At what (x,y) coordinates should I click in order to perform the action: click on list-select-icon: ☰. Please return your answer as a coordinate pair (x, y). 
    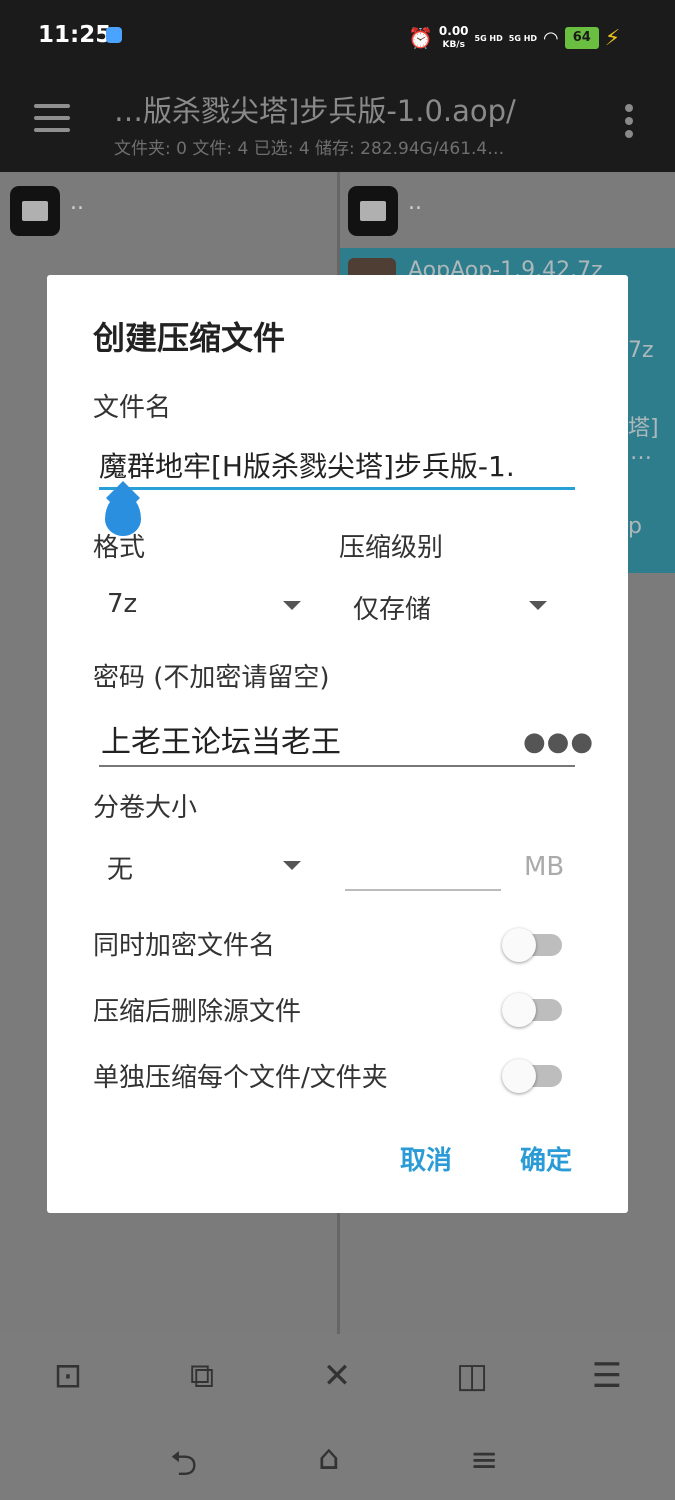
    Looking at the image, I should click on (607, 1376).